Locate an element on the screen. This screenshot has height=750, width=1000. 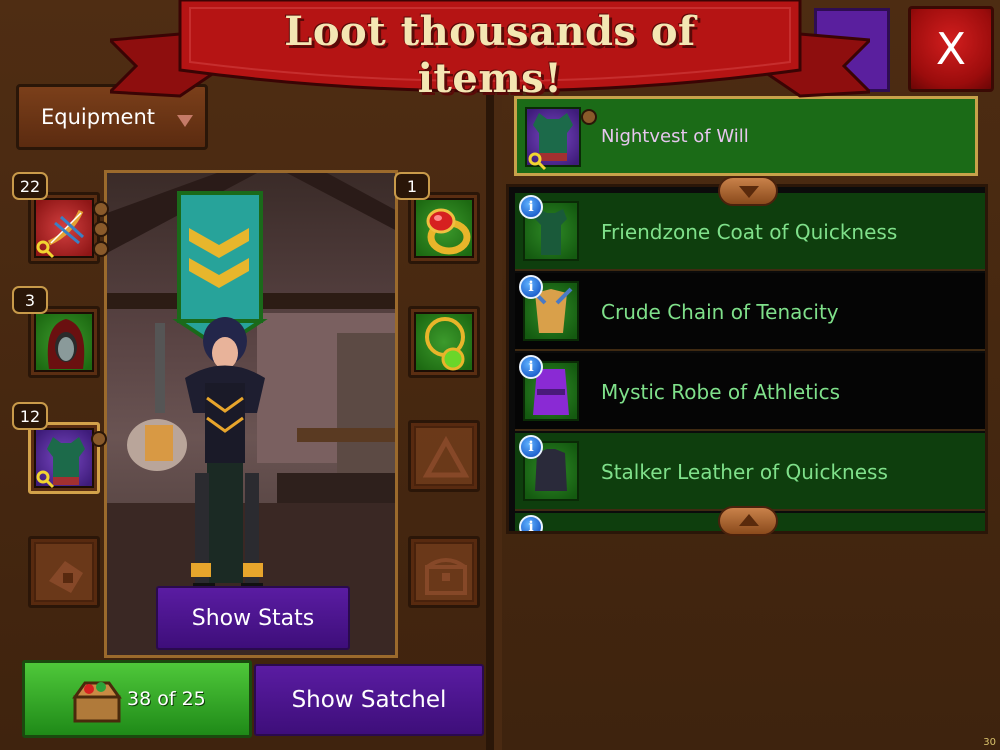
slot-head is located at coordinates (64, 342).